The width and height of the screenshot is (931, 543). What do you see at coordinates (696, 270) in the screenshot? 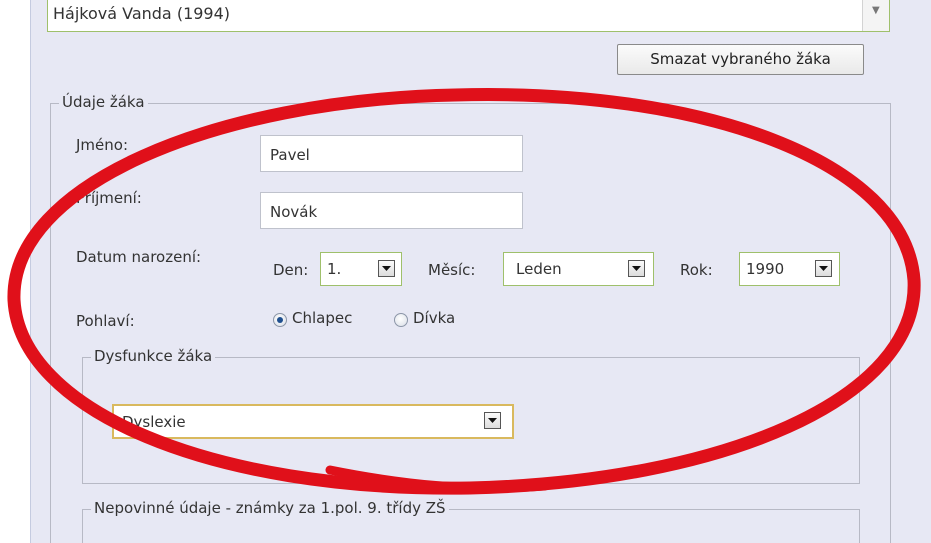
I see `year-label: Rok:` at bounding box center [696, 270].